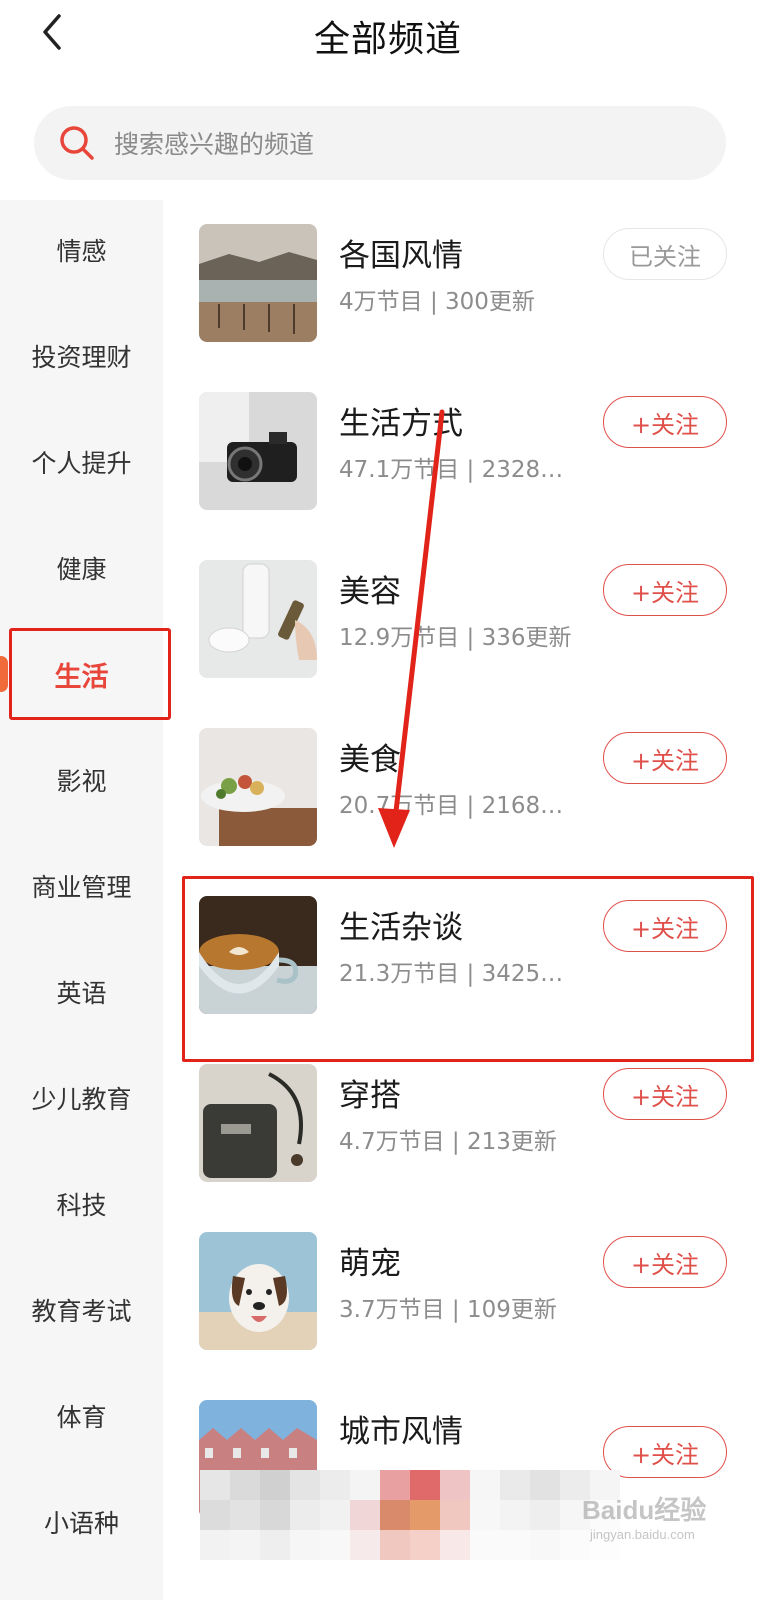 The width and height of the screenshot is (776, 1600). I want to click on annotation-arrow-icon, so click(411, 628).